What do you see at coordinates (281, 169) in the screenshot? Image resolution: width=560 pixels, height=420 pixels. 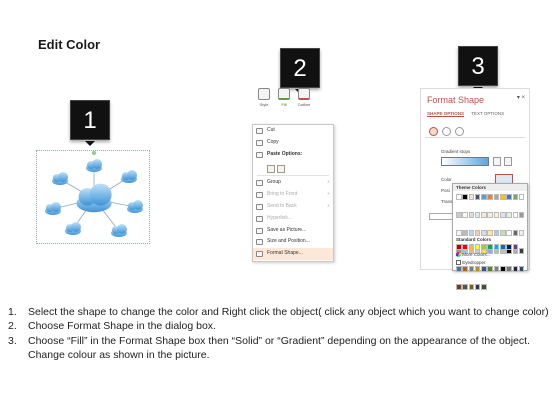 I see `paste-picture-icon` at bounding box center [281, 169].